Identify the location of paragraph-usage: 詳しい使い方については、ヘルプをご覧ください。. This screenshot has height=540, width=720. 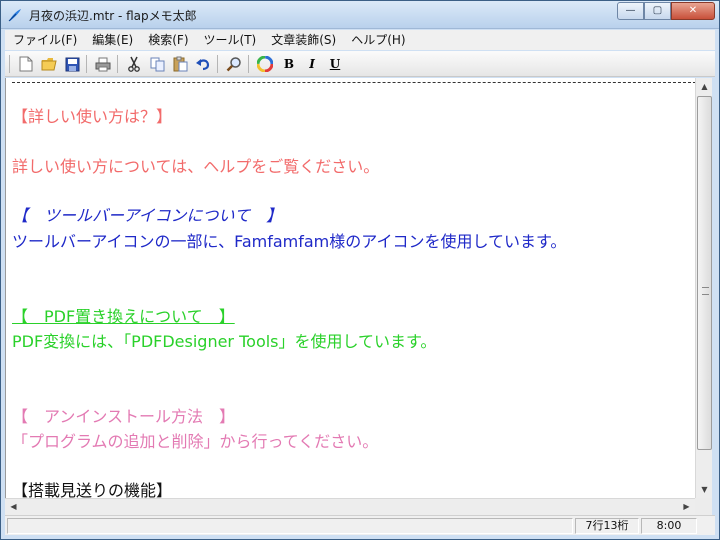
(196, 166).